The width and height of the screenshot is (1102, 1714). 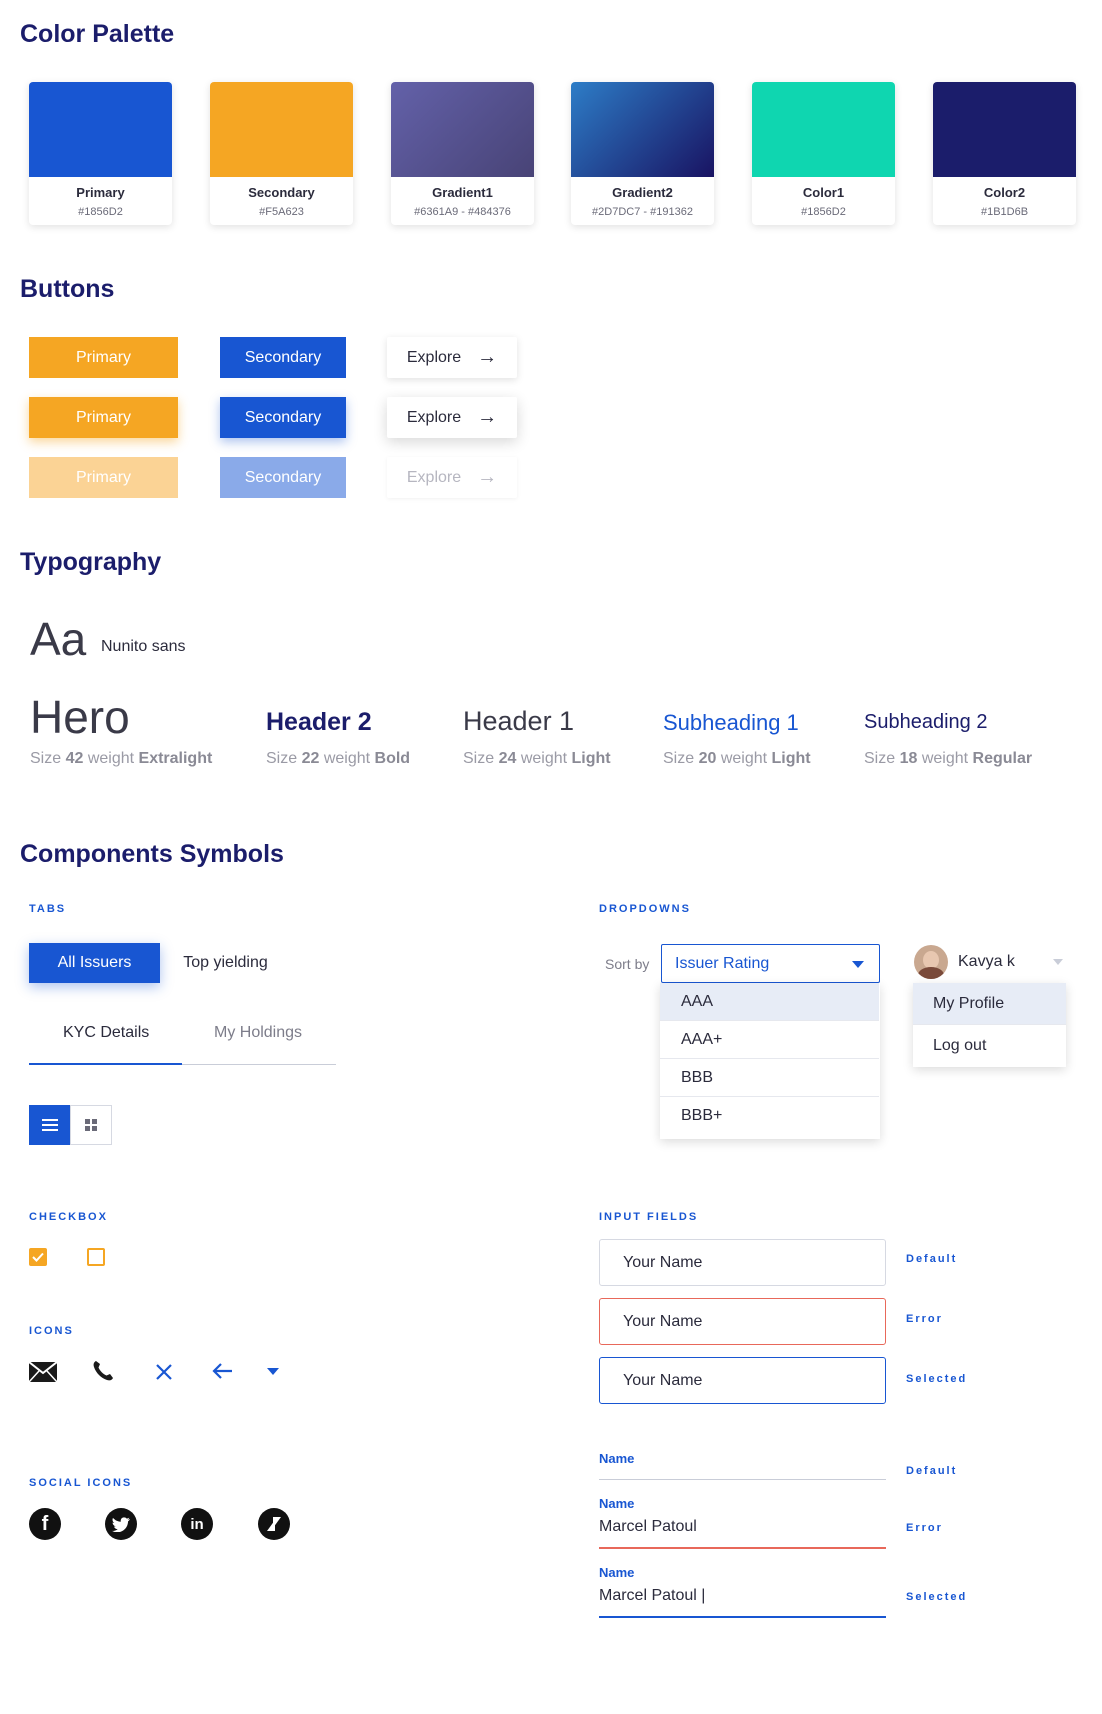 What do you see at coordinates (649, 1217) in the screenshot?
I see `input-fields-label: INPUT FIELDS` at bounding box center [649, 1217].